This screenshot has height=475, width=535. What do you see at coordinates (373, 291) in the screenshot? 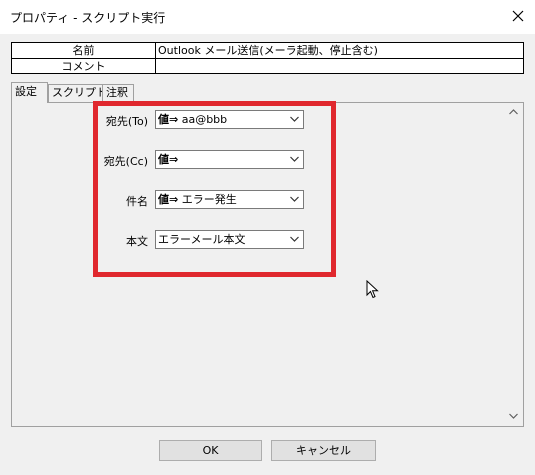
I see `mouse-pointer-icon` at bounding box center [373, 291].